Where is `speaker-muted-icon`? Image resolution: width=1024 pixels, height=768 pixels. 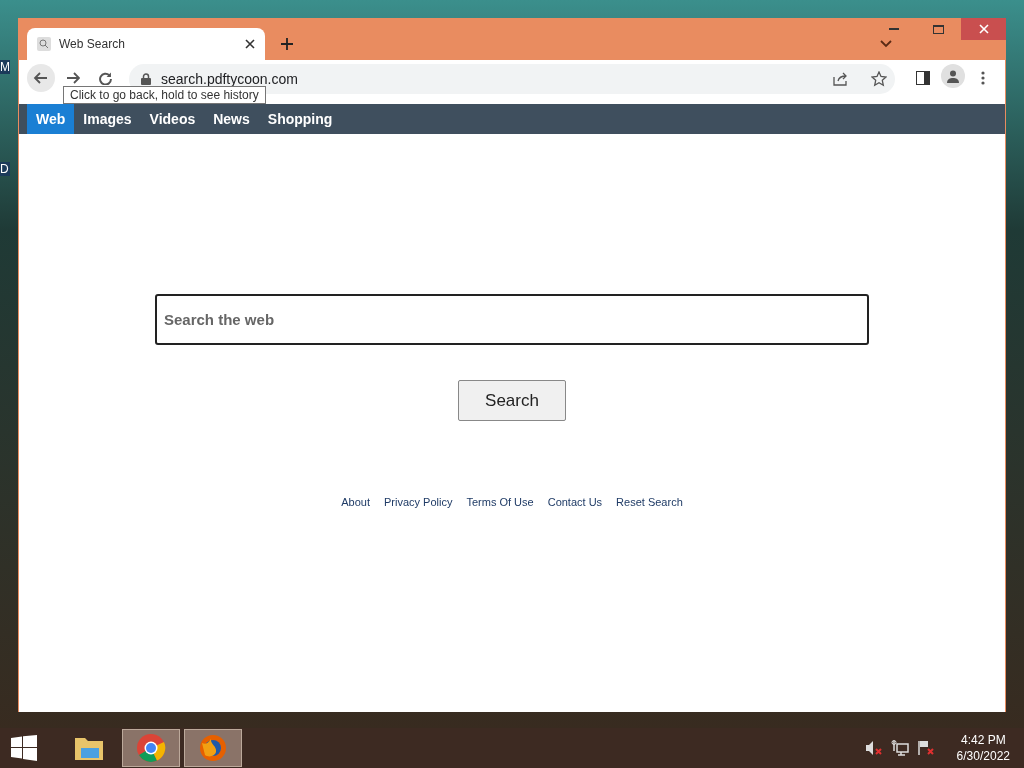
speaker-muted-icon is located at coordinates (873, 748).